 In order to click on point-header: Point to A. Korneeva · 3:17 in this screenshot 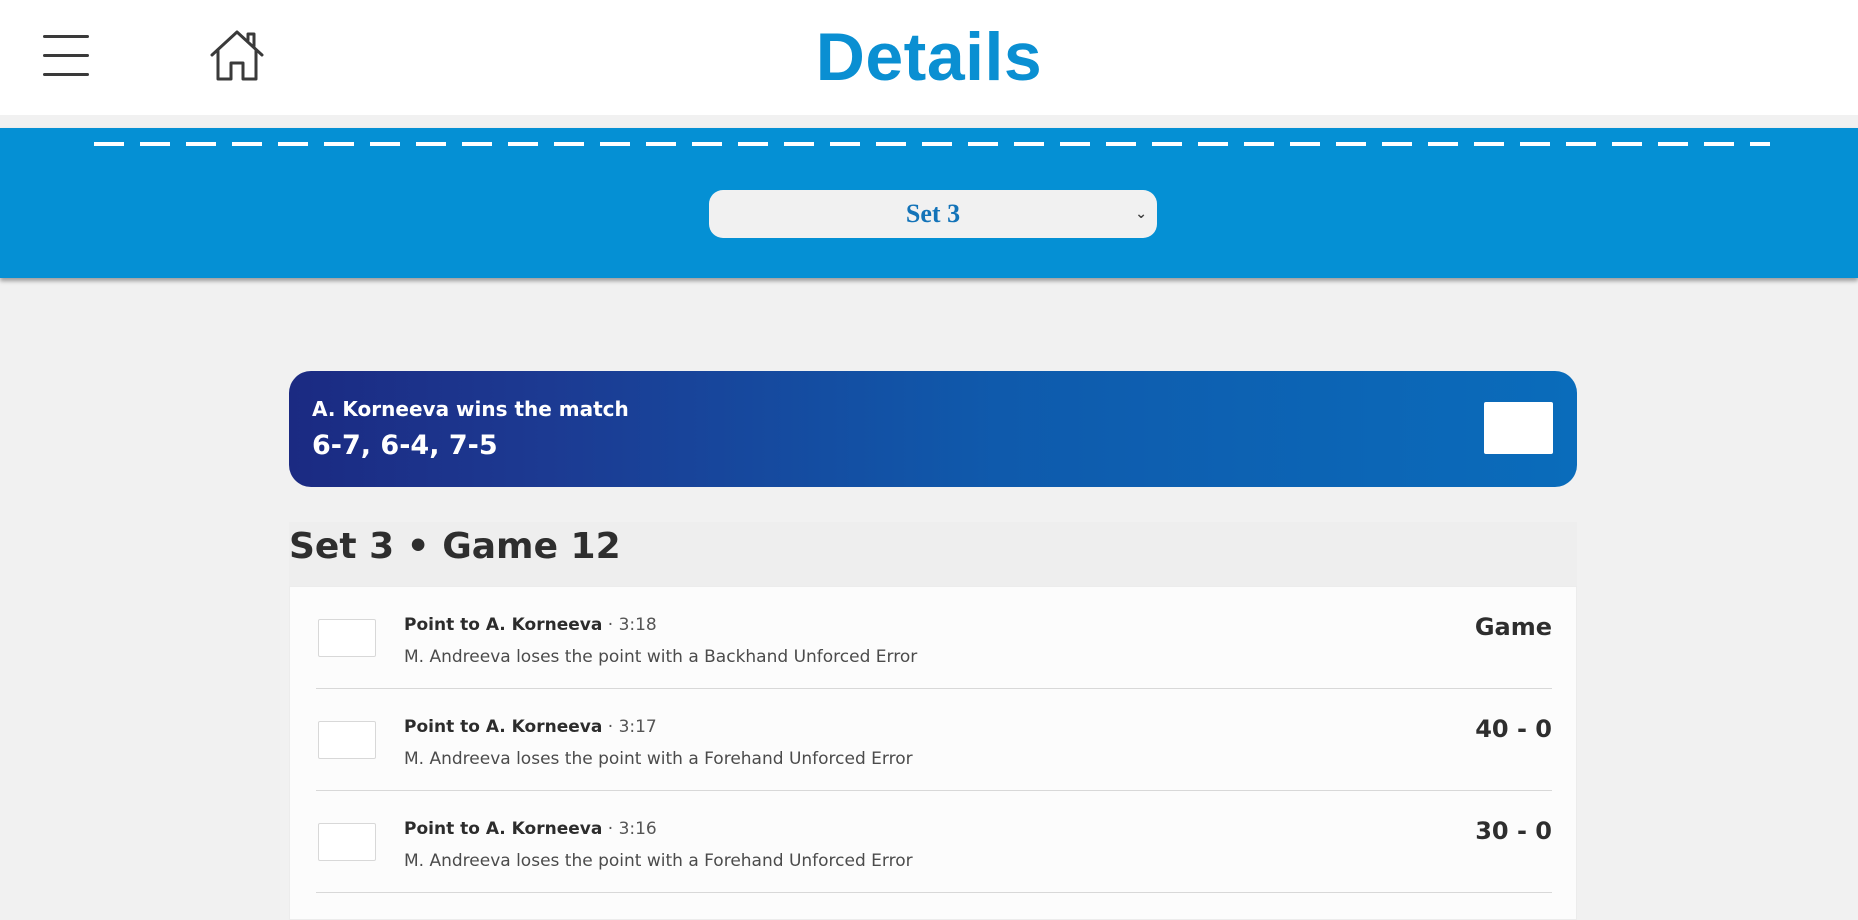, I will do `click(530, 727)`.